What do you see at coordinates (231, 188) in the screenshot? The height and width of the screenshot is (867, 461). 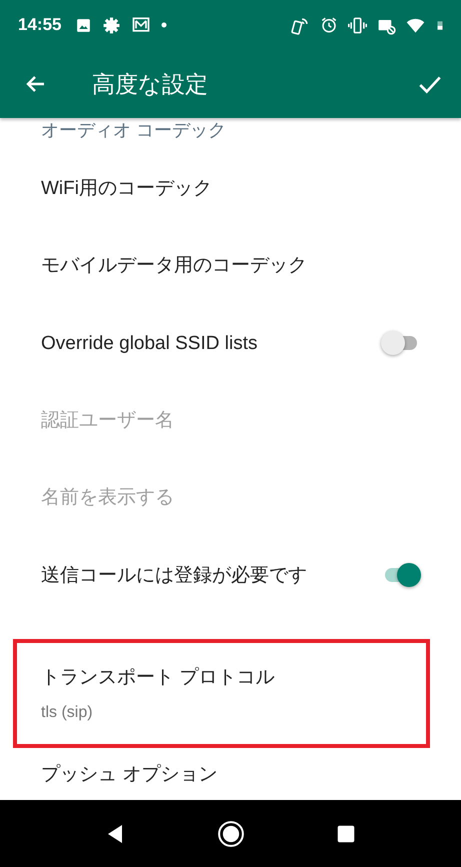 I see `setting-title: WiFi用のコーデック` at bounding box center [231, 188].